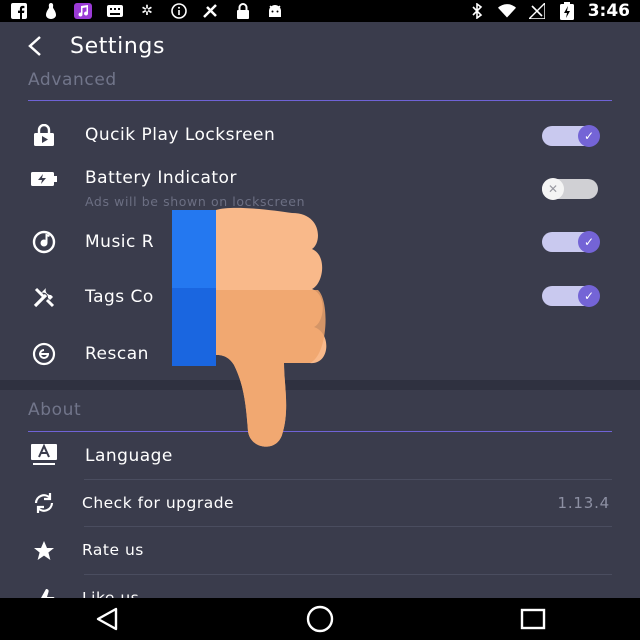 This screenshot has height=640, width=640. Describe the element at coordinates (320, 11) in the screenshot. I see `status-bar: ✲ 3:46` at that location.